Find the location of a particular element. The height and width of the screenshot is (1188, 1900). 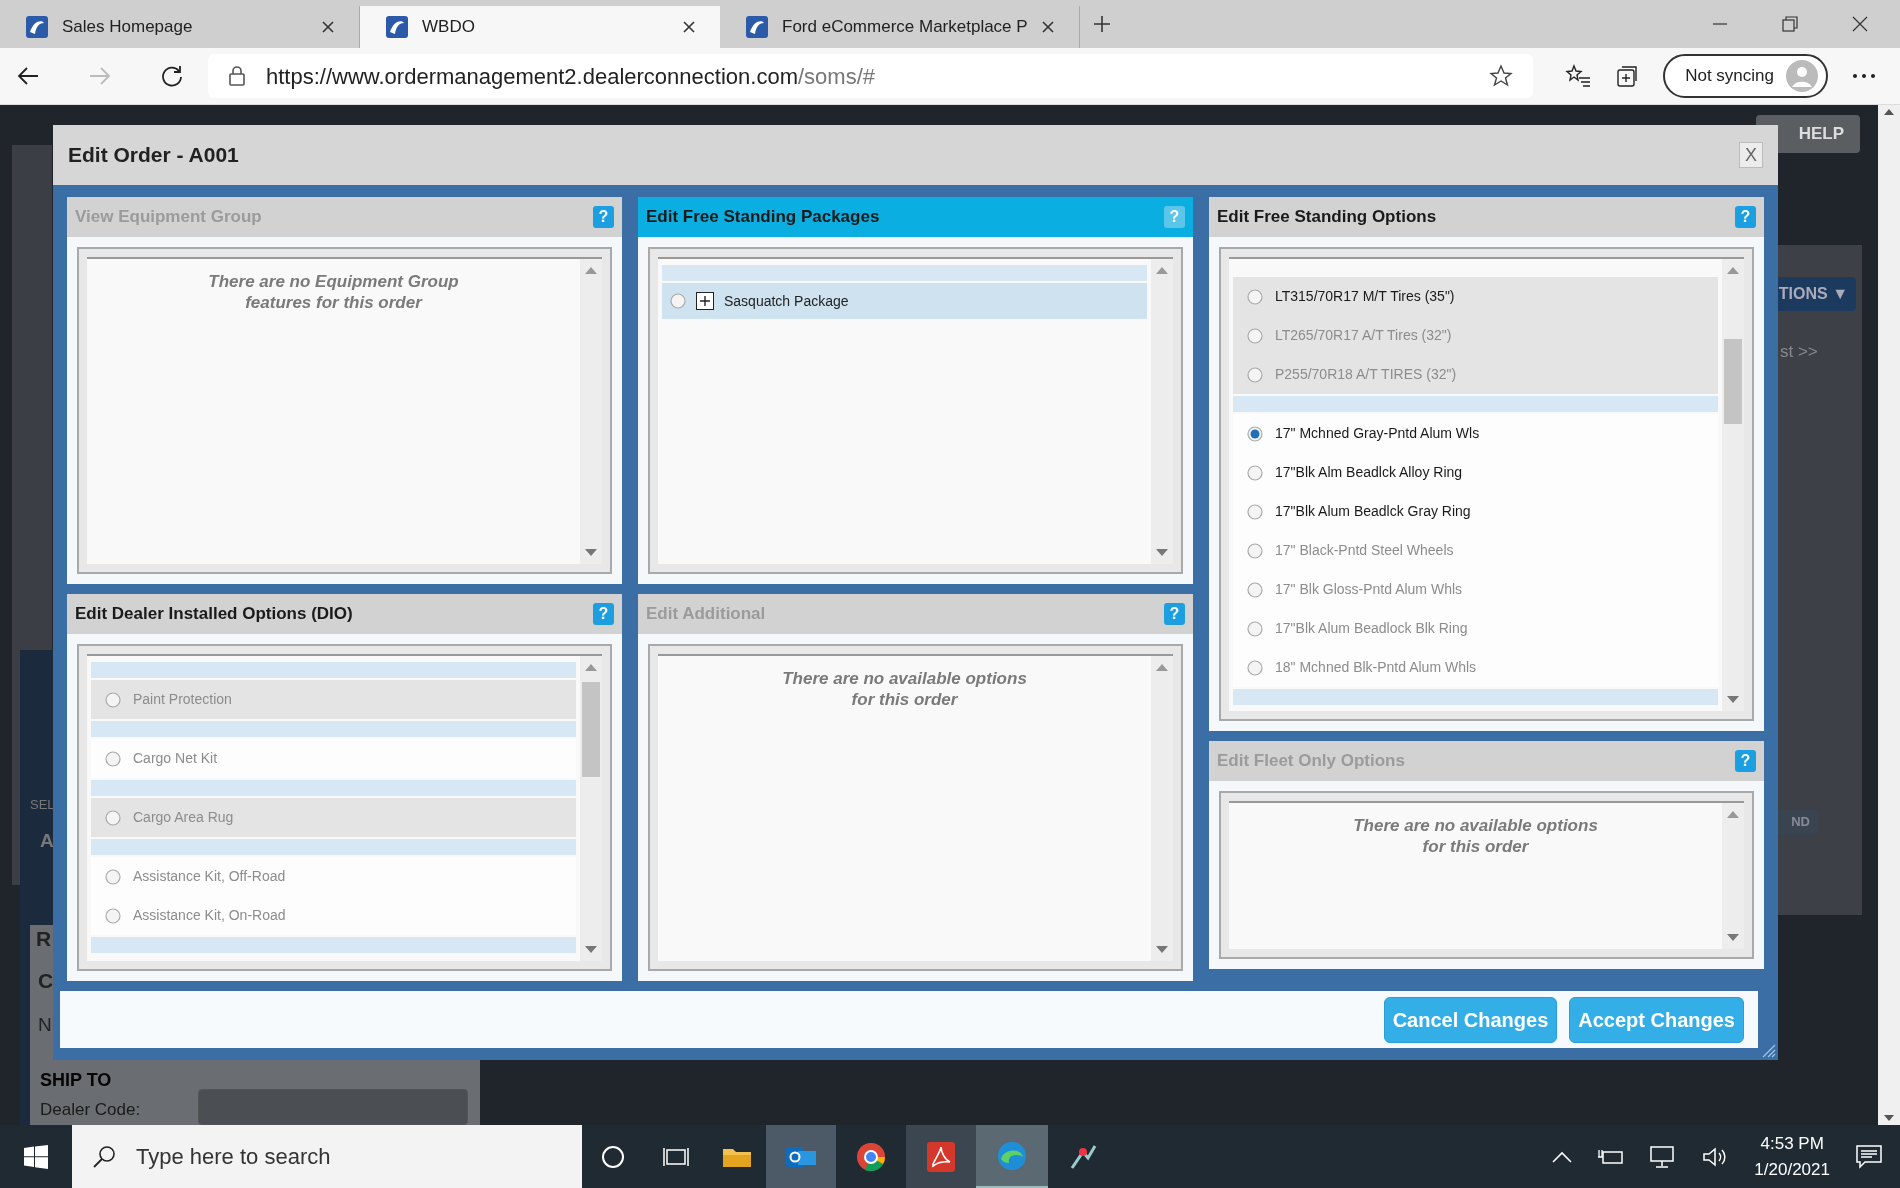

option-label: 18" Mchned Blk-Pntd Alum Whls is located at coordinates (1376, 667).